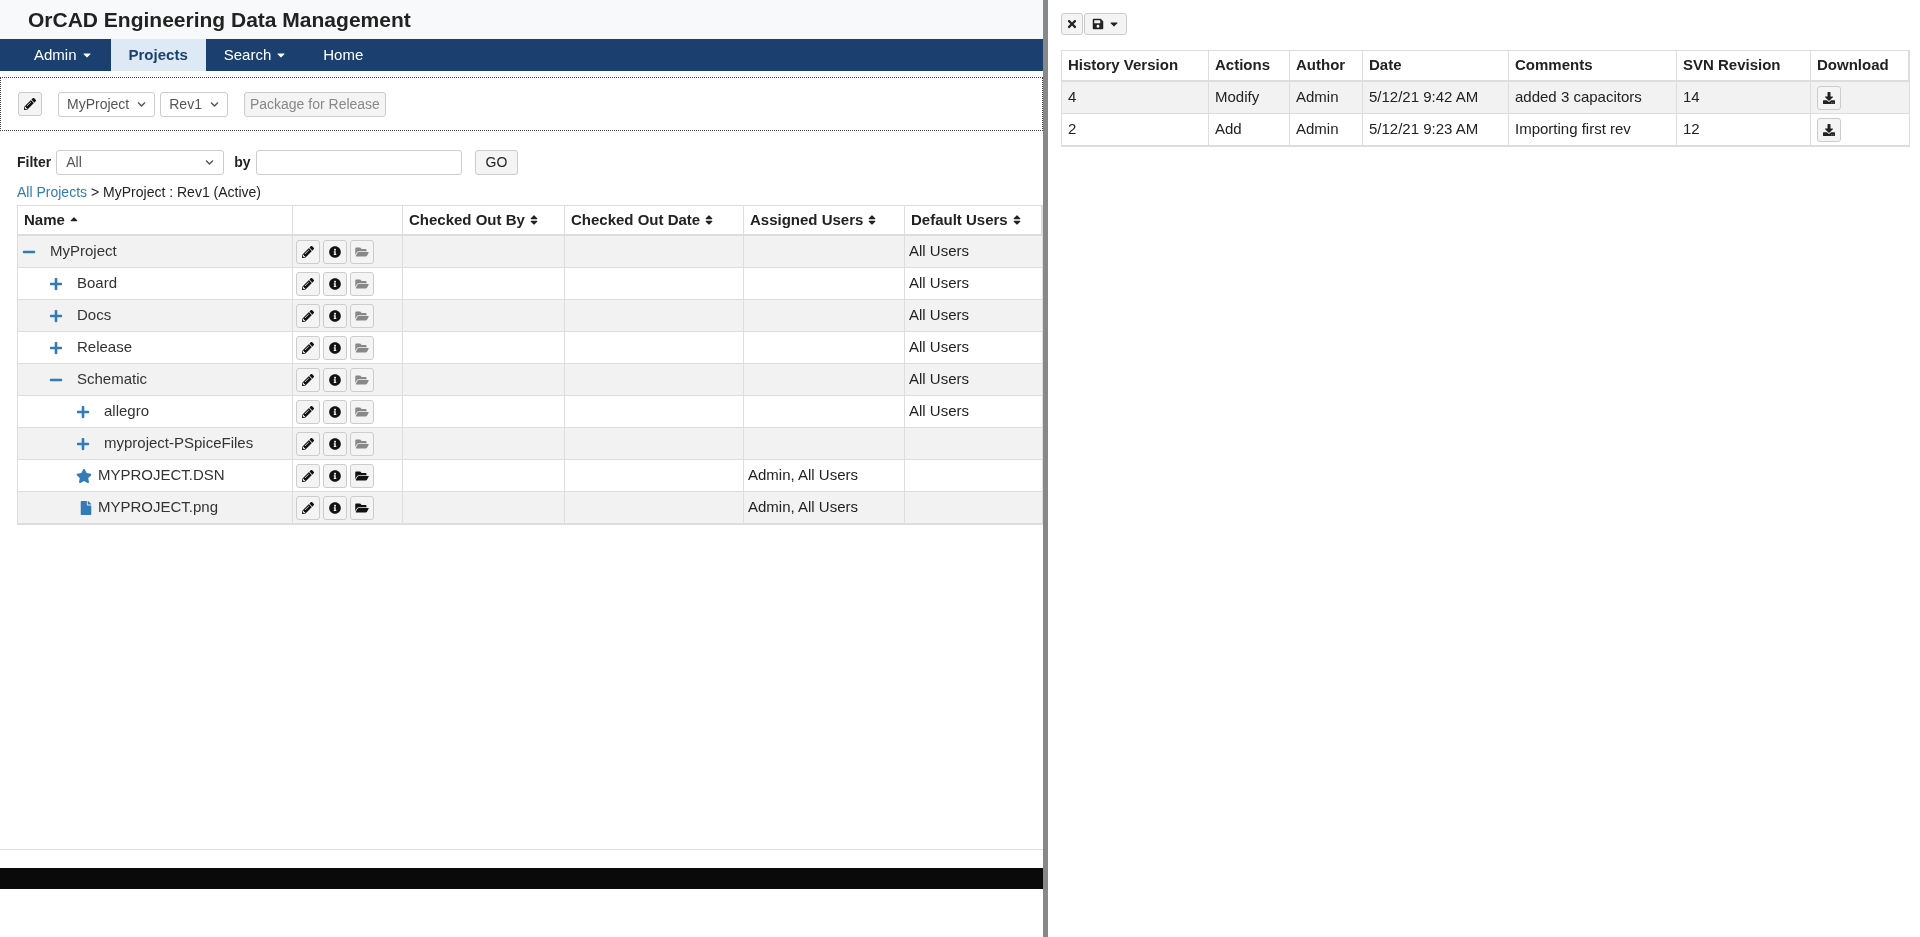 The image size is (1920, 937). I want to click on column-header: Checked Out Date, so click(654, 220).